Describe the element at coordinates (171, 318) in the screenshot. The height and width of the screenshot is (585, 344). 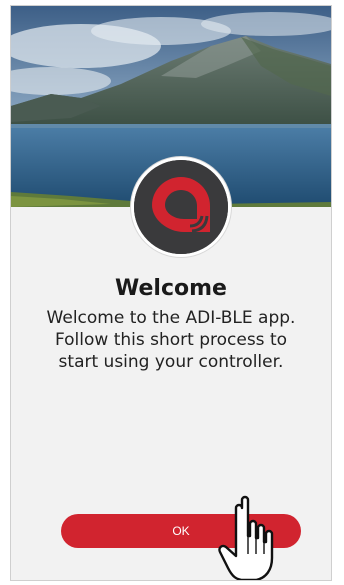
I see `welcome-message-line: Welcome to the ADI-BLE app.` at that location.